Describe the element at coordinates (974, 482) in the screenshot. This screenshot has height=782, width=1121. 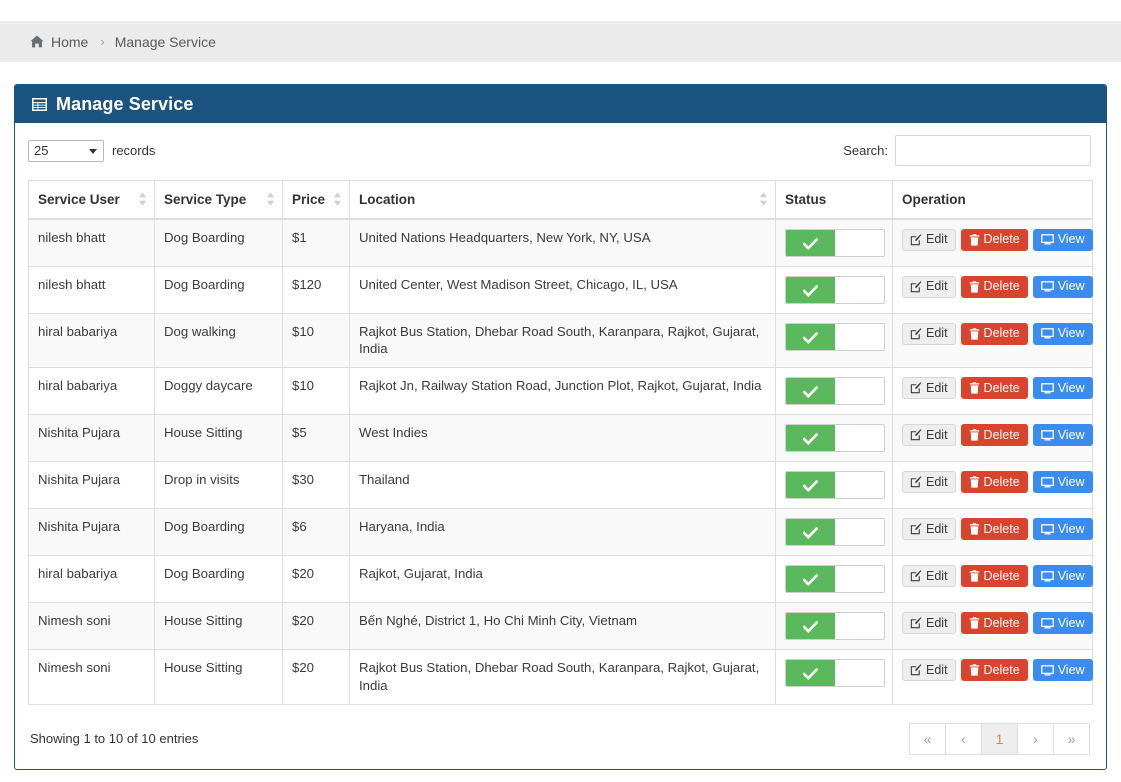
I see `trash-icon` at that location.